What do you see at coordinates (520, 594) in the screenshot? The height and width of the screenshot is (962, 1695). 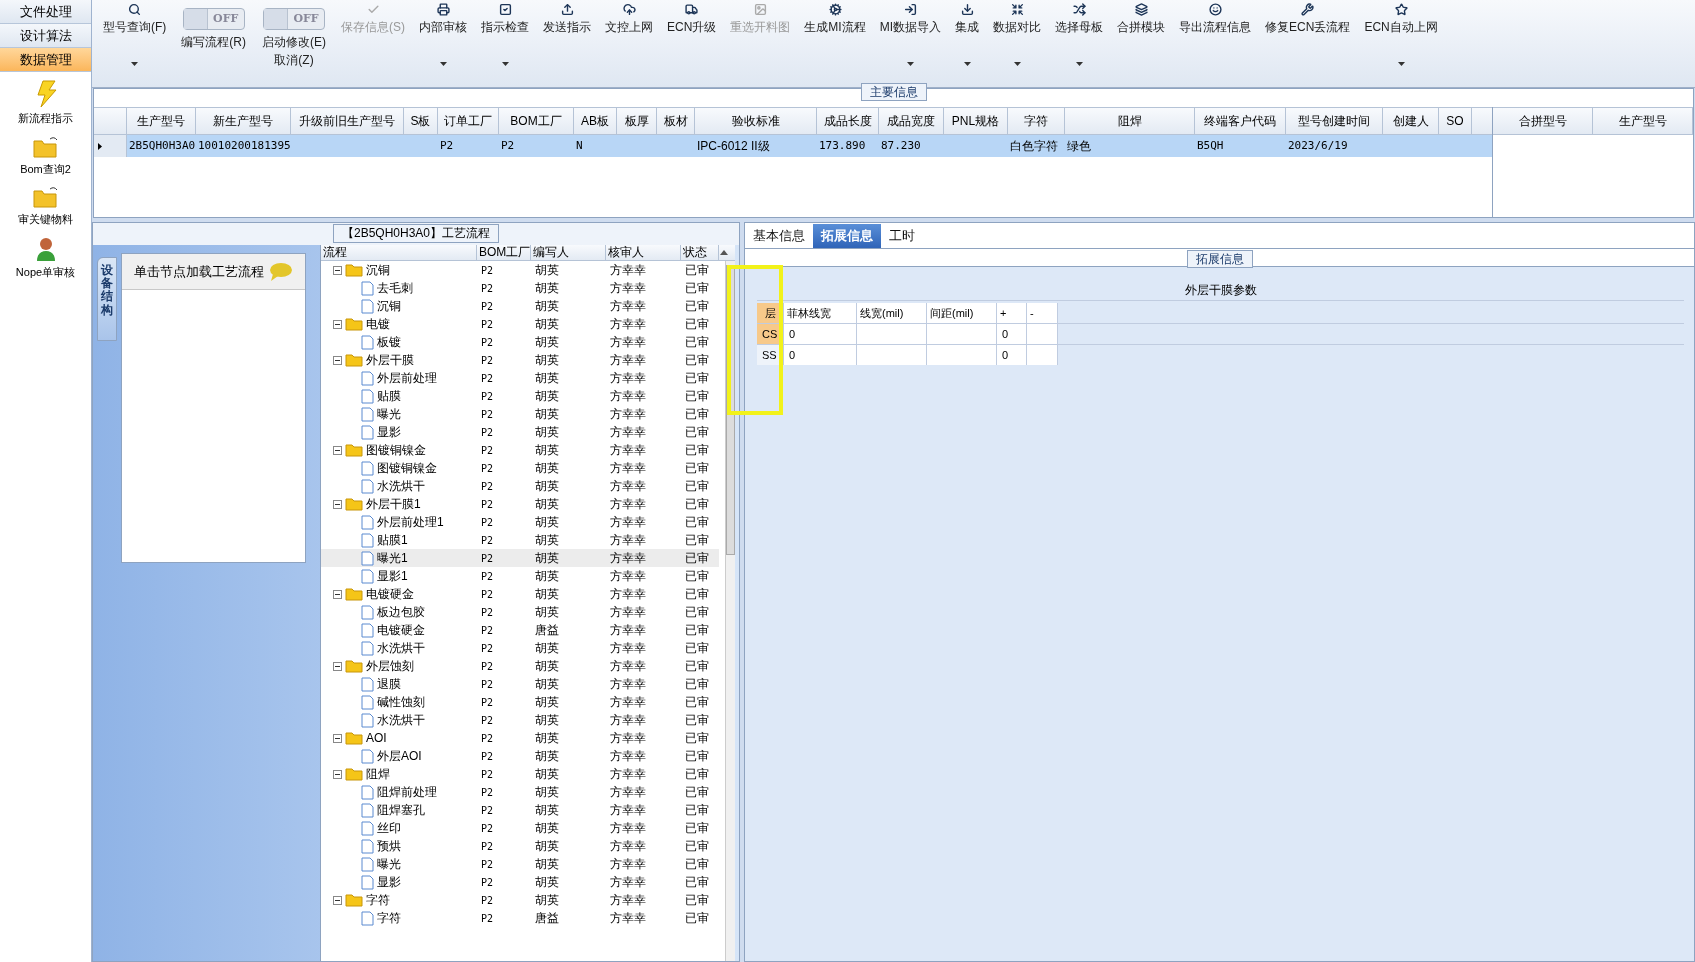 I see `tree-row: 电镀硬金 P2 胡英 方幸幸 已审` at bounding box center [520, 594].